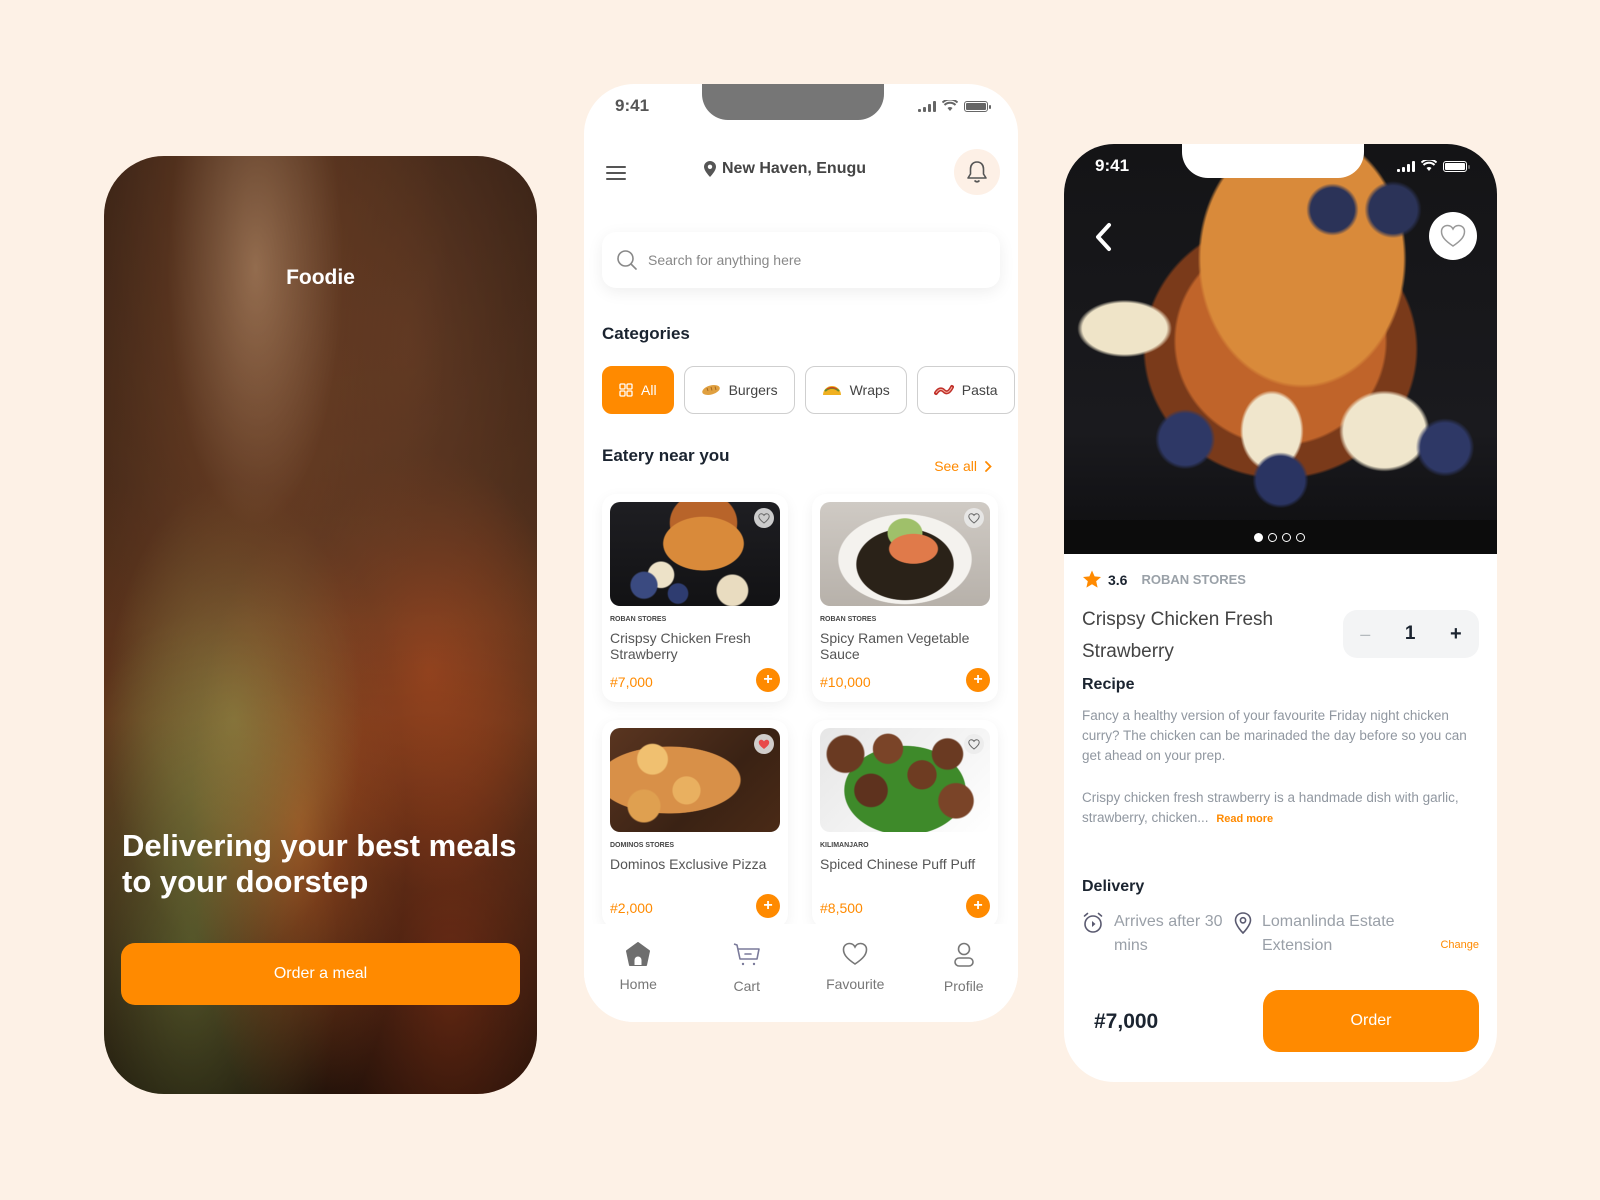 The height and width of the screenshot is (1200, 1600). I want to click on category-chip-all: All, so click(638, 390).